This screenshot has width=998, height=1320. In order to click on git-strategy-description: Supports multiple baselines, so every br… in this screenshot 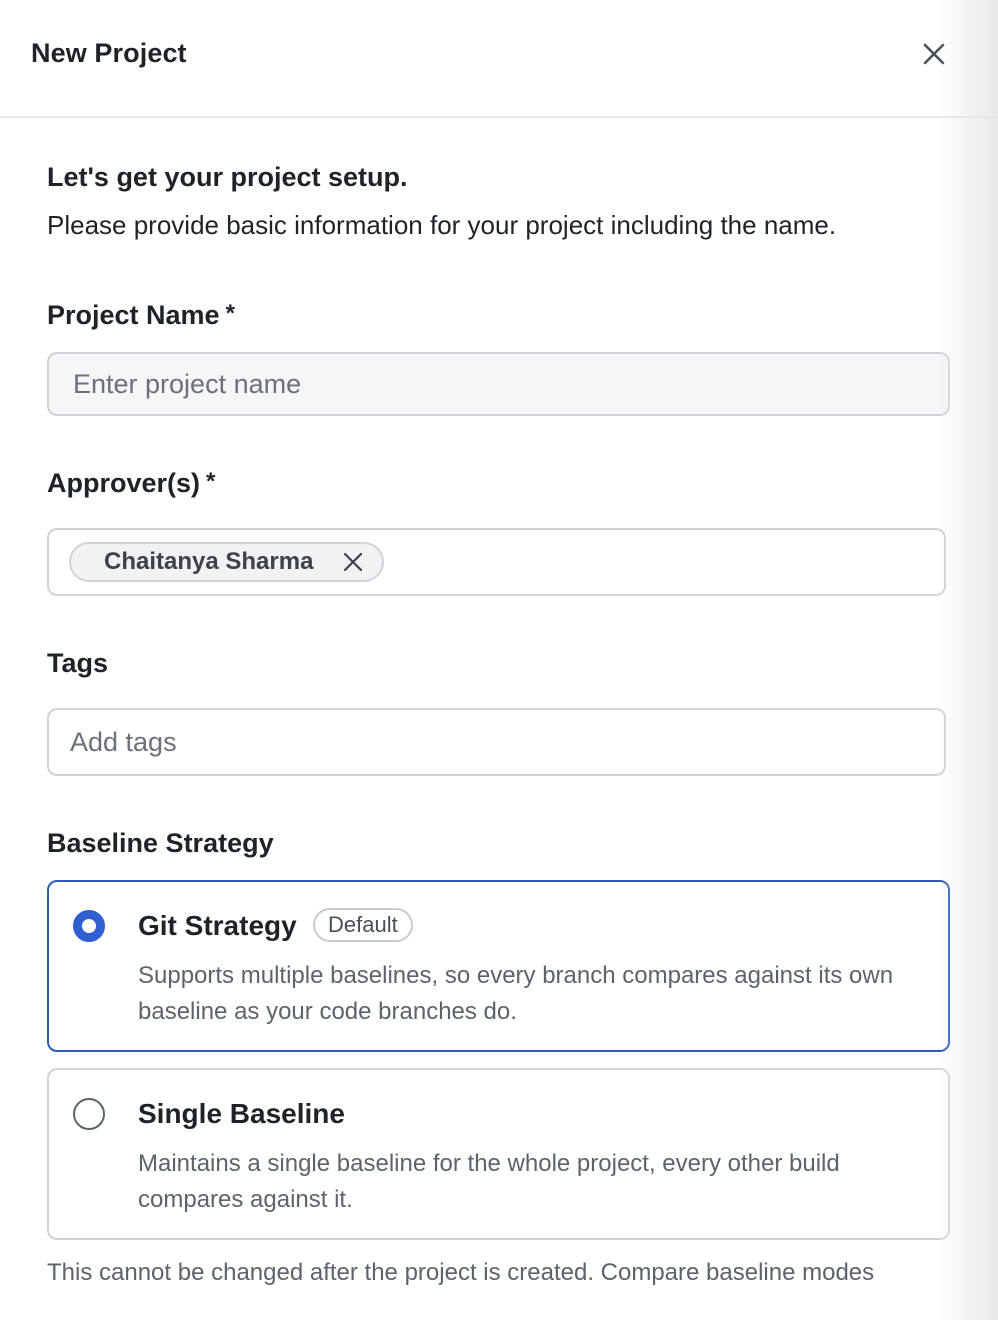, I will do `click(516, 993)`.